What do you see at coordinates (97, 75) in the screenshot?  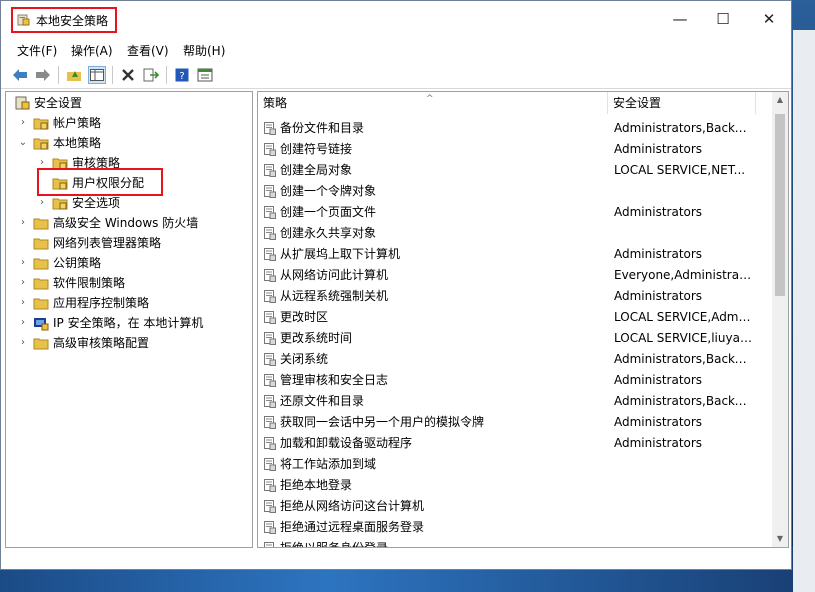 I see `show-tree-icon` at bounding box center [97, 75].